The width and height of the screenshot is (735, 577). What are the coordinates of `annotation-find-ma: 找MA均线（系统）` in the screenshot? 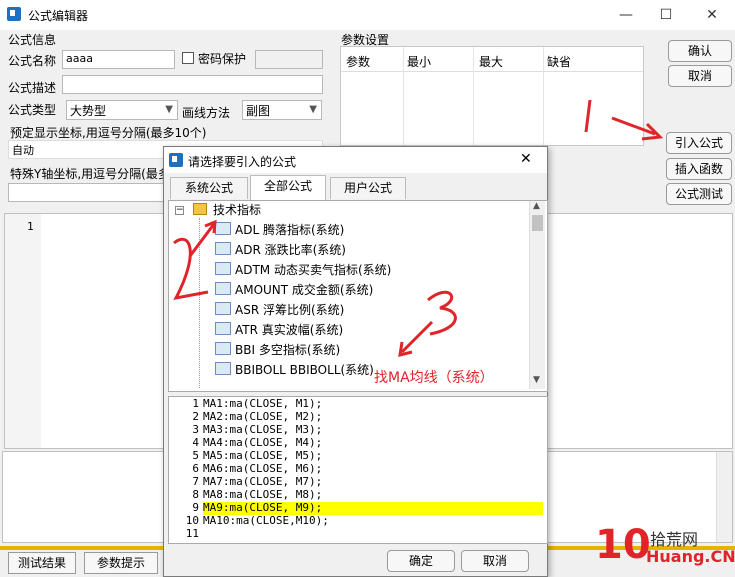 It's located at (434, 378).